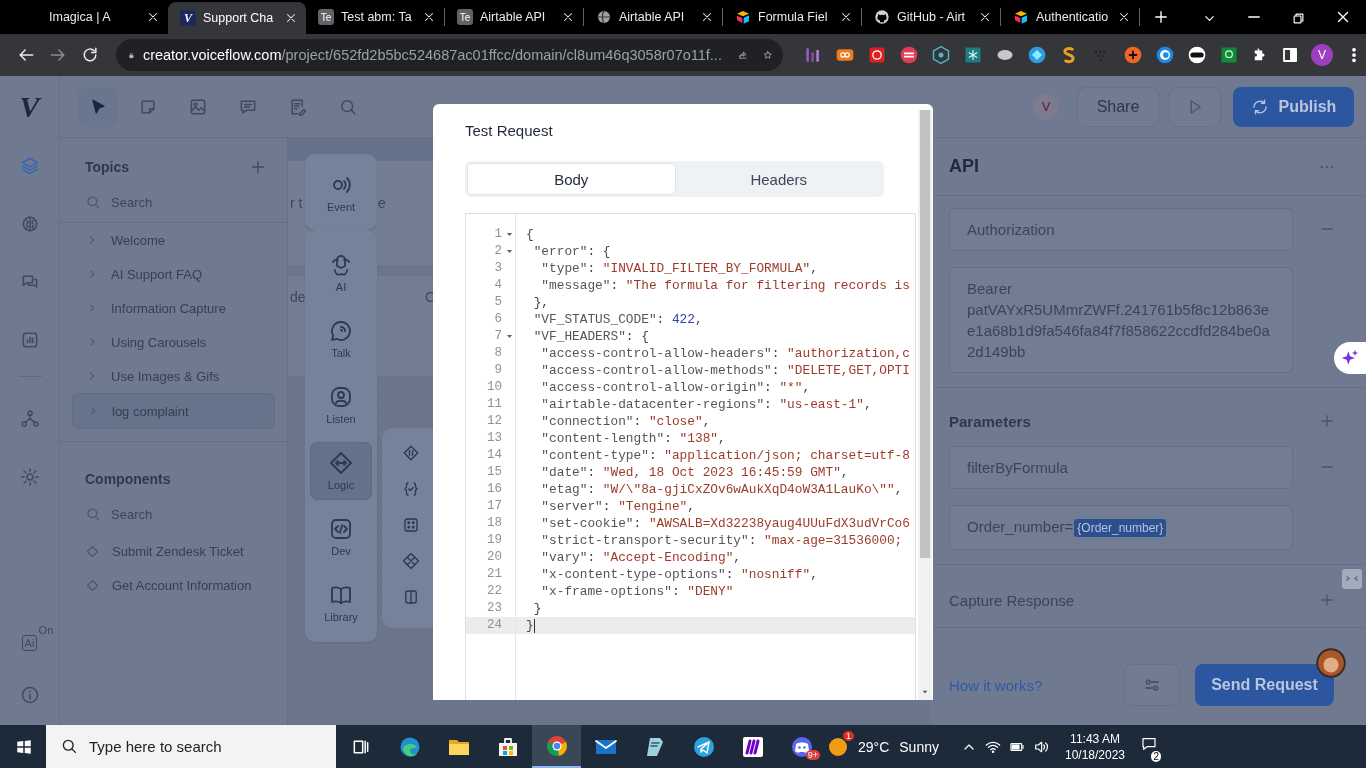 The image size is (1366, 768). What do you see at coordinates (1161, 17) in the screenshot?
I see `new-tab-icon` at bounding box center [1161, 17].